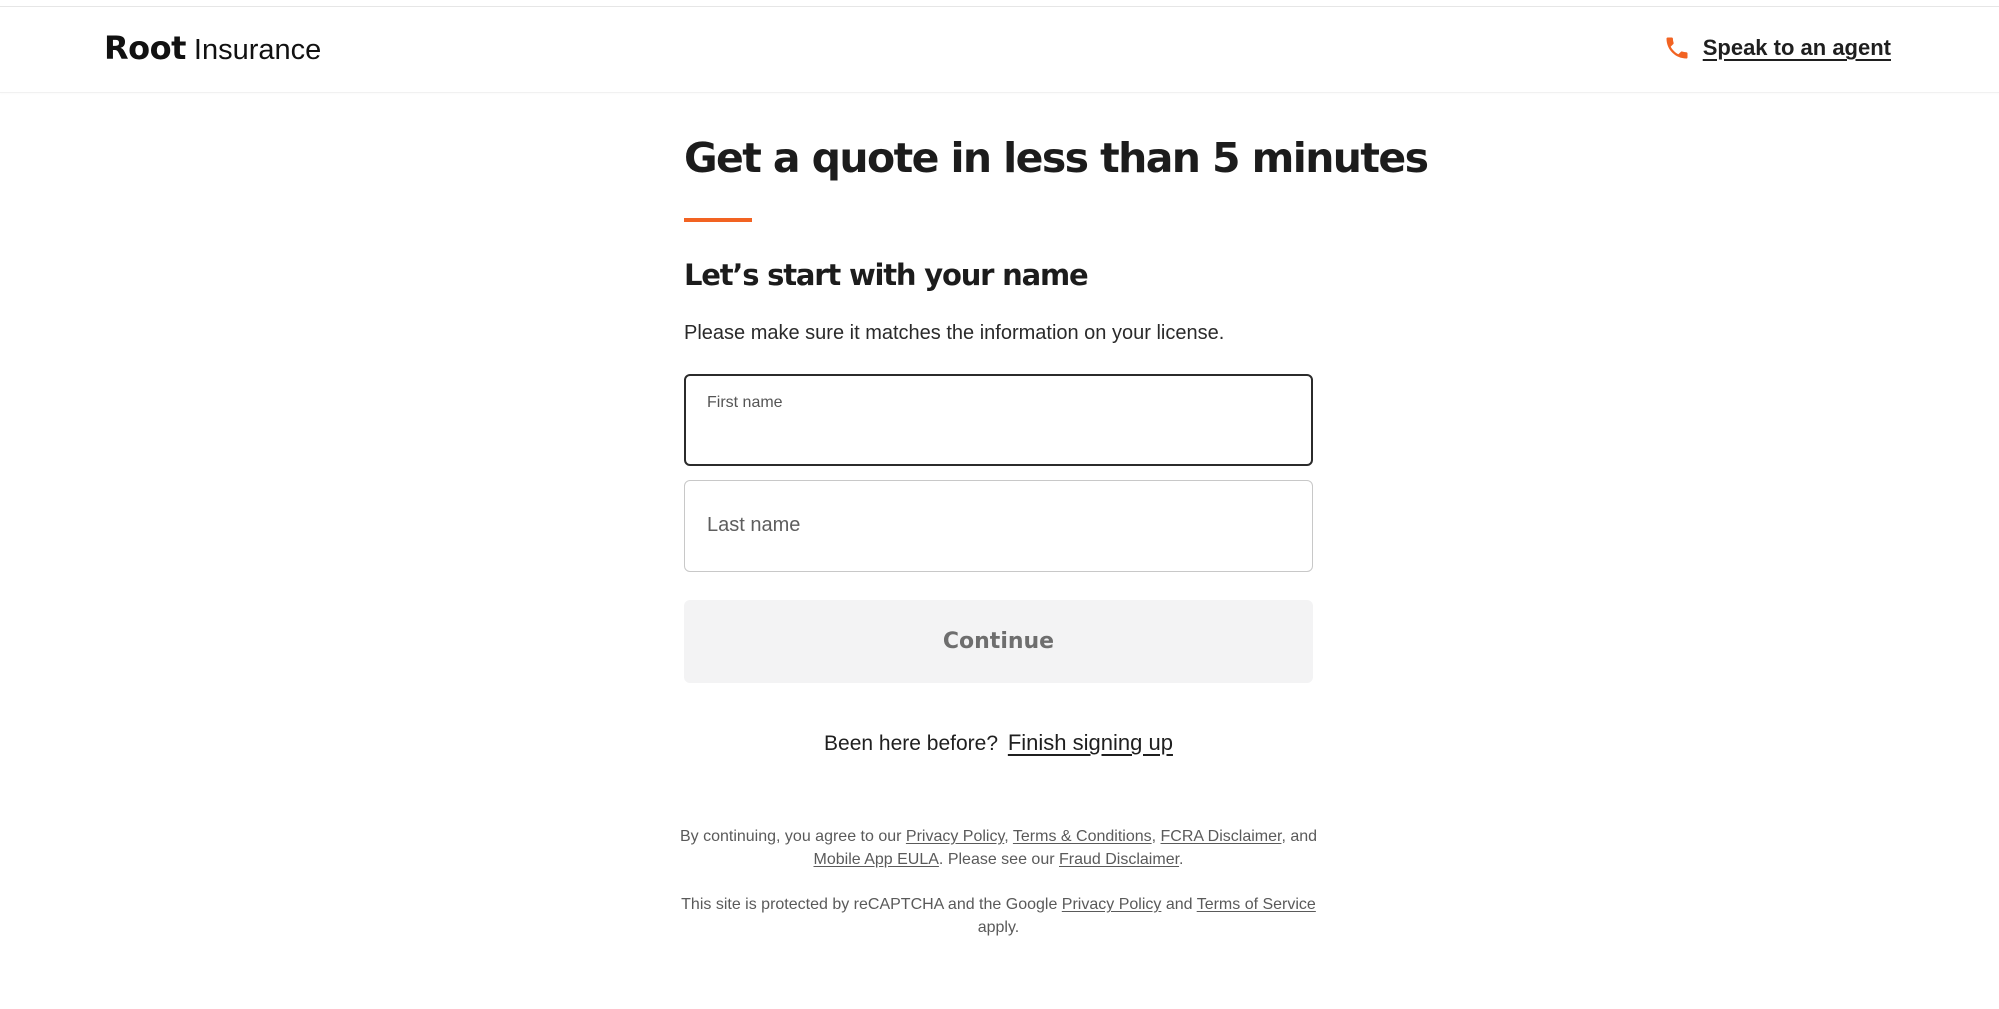 Image resolution: width=1999 pixels, height=1009 pixels. Describe the element at coordinates (886, 275) in the screenshot. I see `section-title: Let’s start with your name` at that location.